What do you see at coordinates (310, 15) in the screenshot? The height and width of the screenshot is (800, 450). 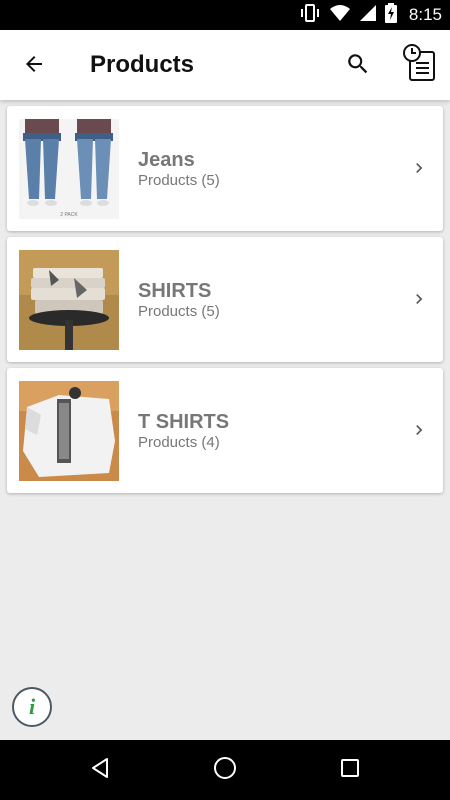 I see `vibrate-icon` at bounding box center [310, 15].